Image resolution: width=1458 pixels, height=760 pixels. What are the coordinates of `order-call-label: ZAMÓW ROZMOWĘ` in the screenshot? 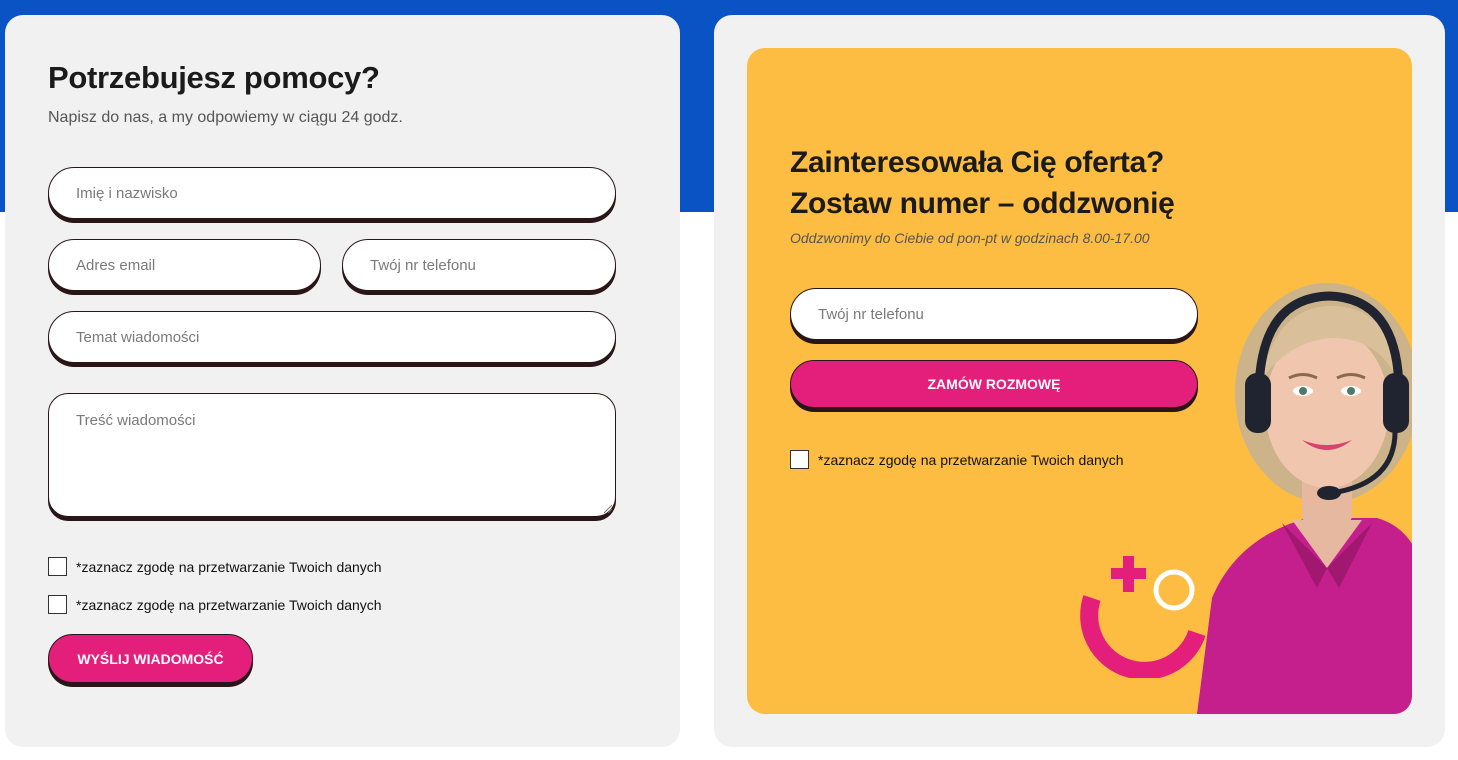 It's located at (994, 384).